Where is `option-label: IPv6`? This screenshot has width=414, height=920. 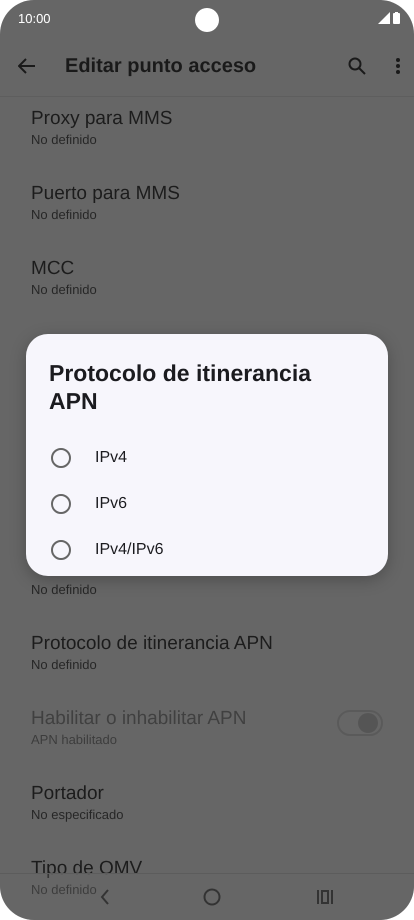
option-label: IPv6 is located at coordinates (111, 504).